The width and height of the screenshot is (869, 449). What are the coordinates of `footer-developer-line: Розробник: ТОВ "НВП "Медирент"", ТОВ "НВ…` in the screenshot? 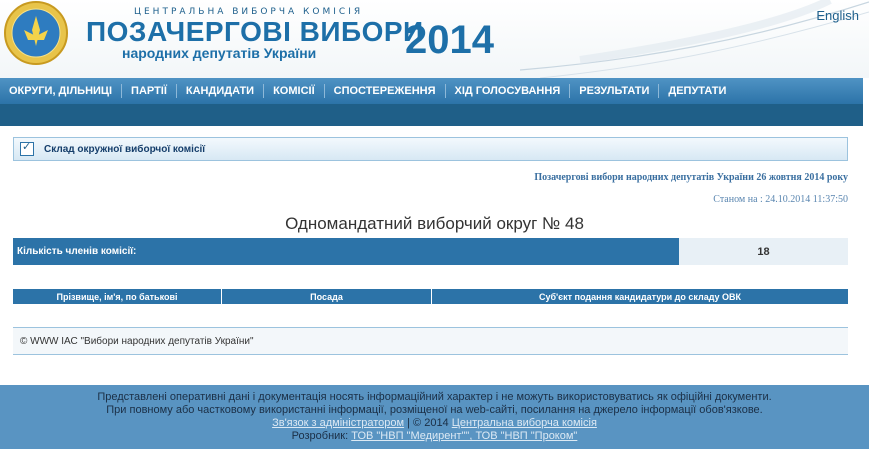 It's located at (434, 436).